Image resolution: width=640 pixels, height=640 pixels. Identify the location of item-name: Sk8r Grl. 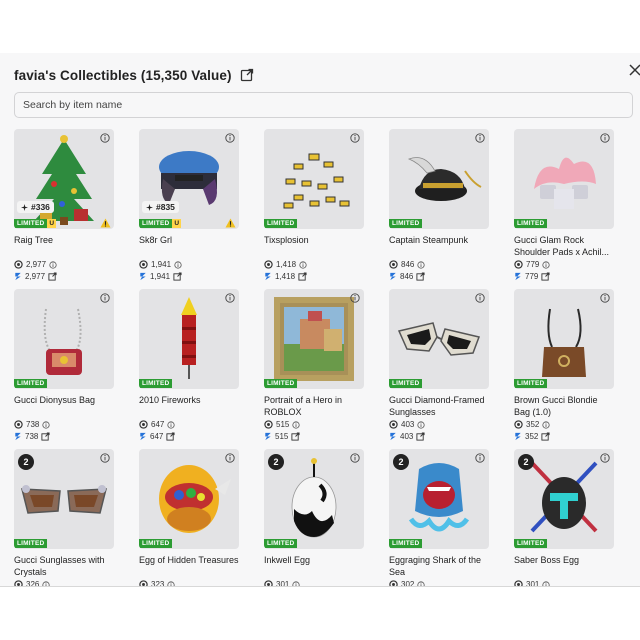
(189, 246).